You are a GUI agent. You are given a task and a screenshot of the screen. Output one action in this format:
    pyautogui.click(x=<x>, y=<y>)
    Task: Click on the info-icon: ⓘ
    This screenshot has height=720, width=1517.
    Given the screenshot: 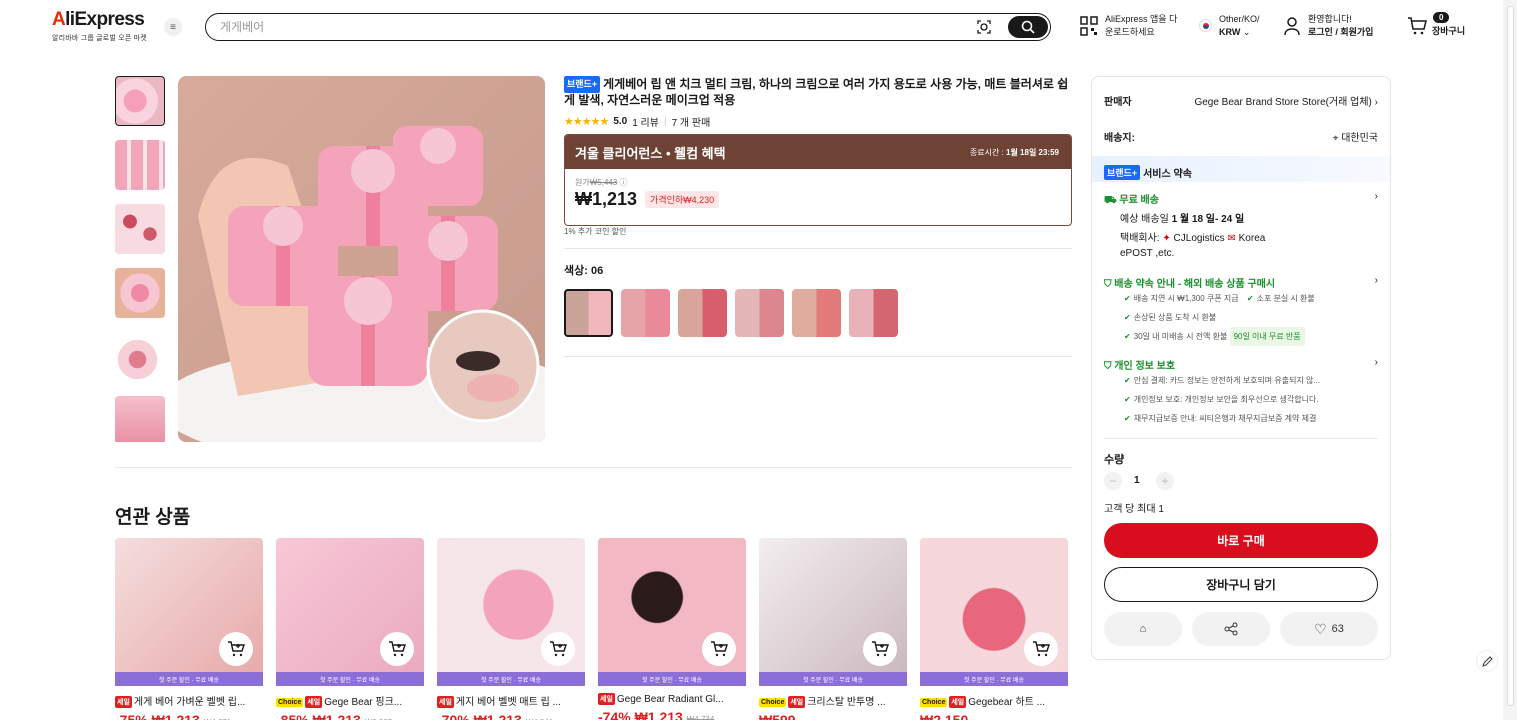 What is the action you would take?
    pyautogui.click(x=624, y=182)
    